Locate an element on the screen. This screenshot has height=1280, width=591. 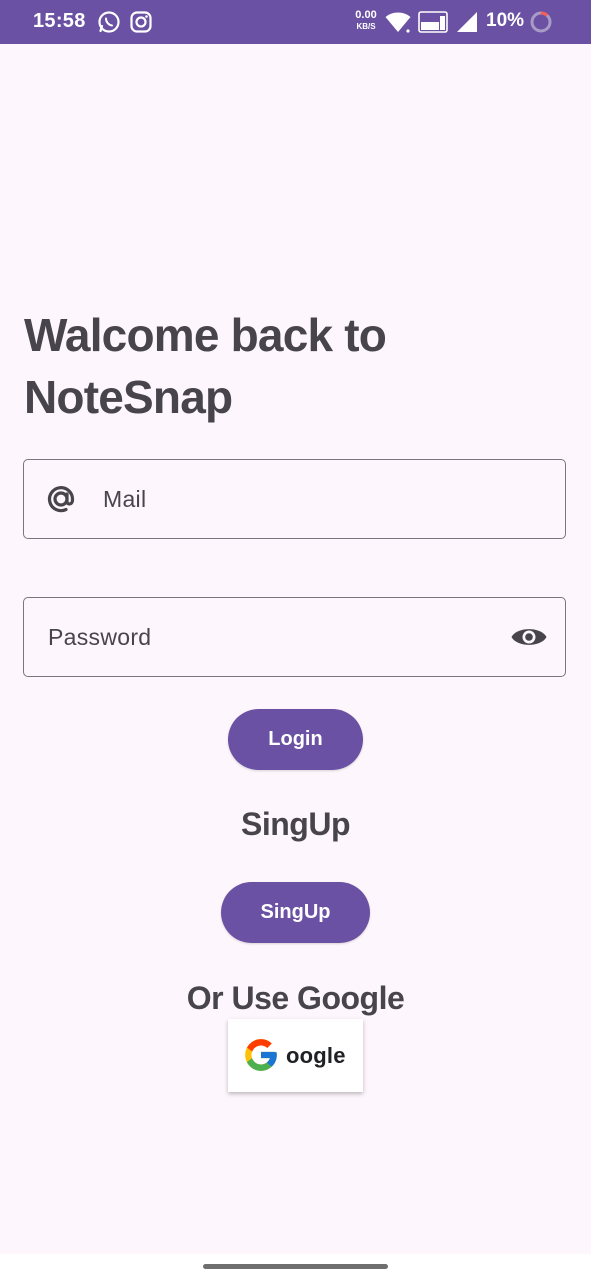
password-field: Password is located at coordinates (294, 637).